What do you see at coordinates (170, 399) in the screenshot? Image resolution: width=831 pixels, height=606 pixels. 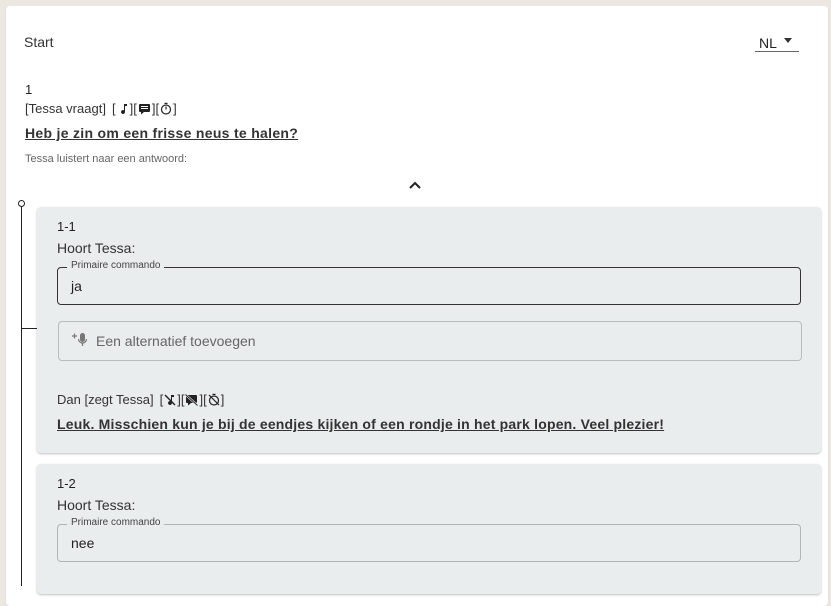 I see `music-off-icon: []` at bounding box center [170, 399].